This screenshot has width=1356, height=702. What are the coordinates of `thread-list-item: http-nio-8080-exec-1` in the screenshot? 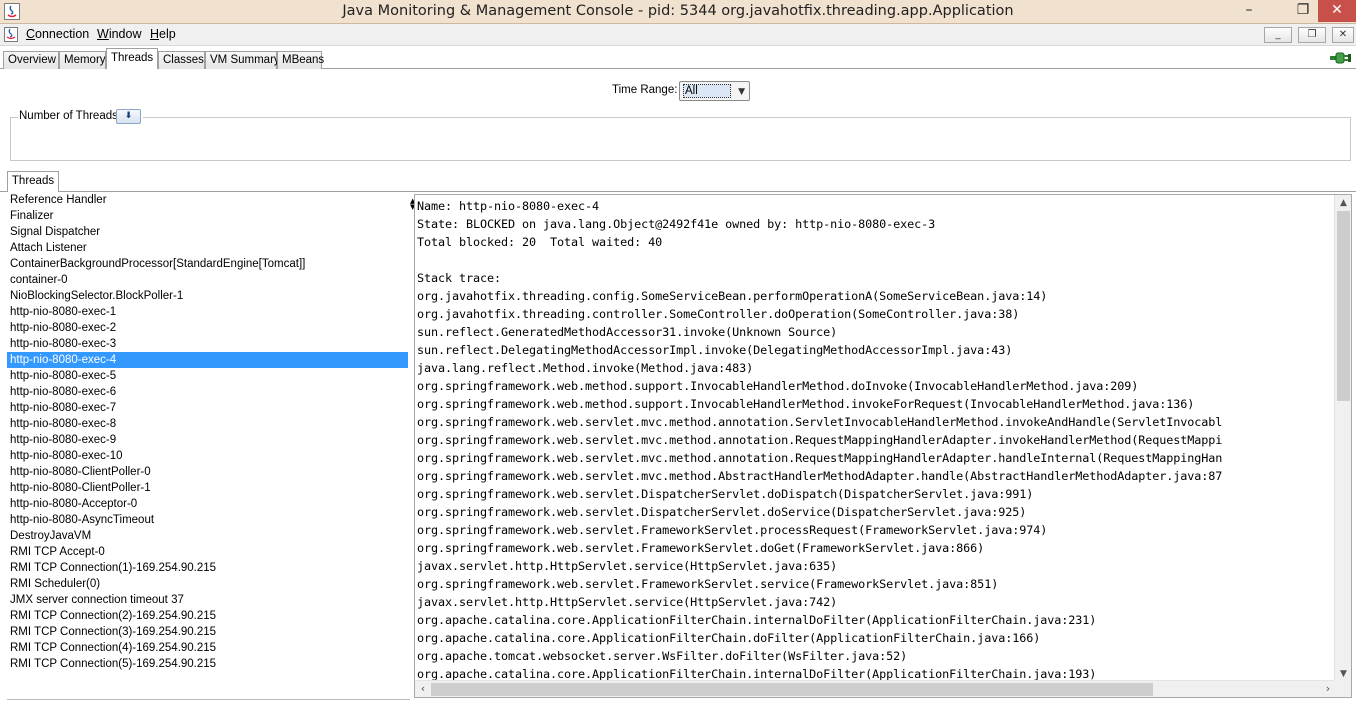 It's located at (208, 312).